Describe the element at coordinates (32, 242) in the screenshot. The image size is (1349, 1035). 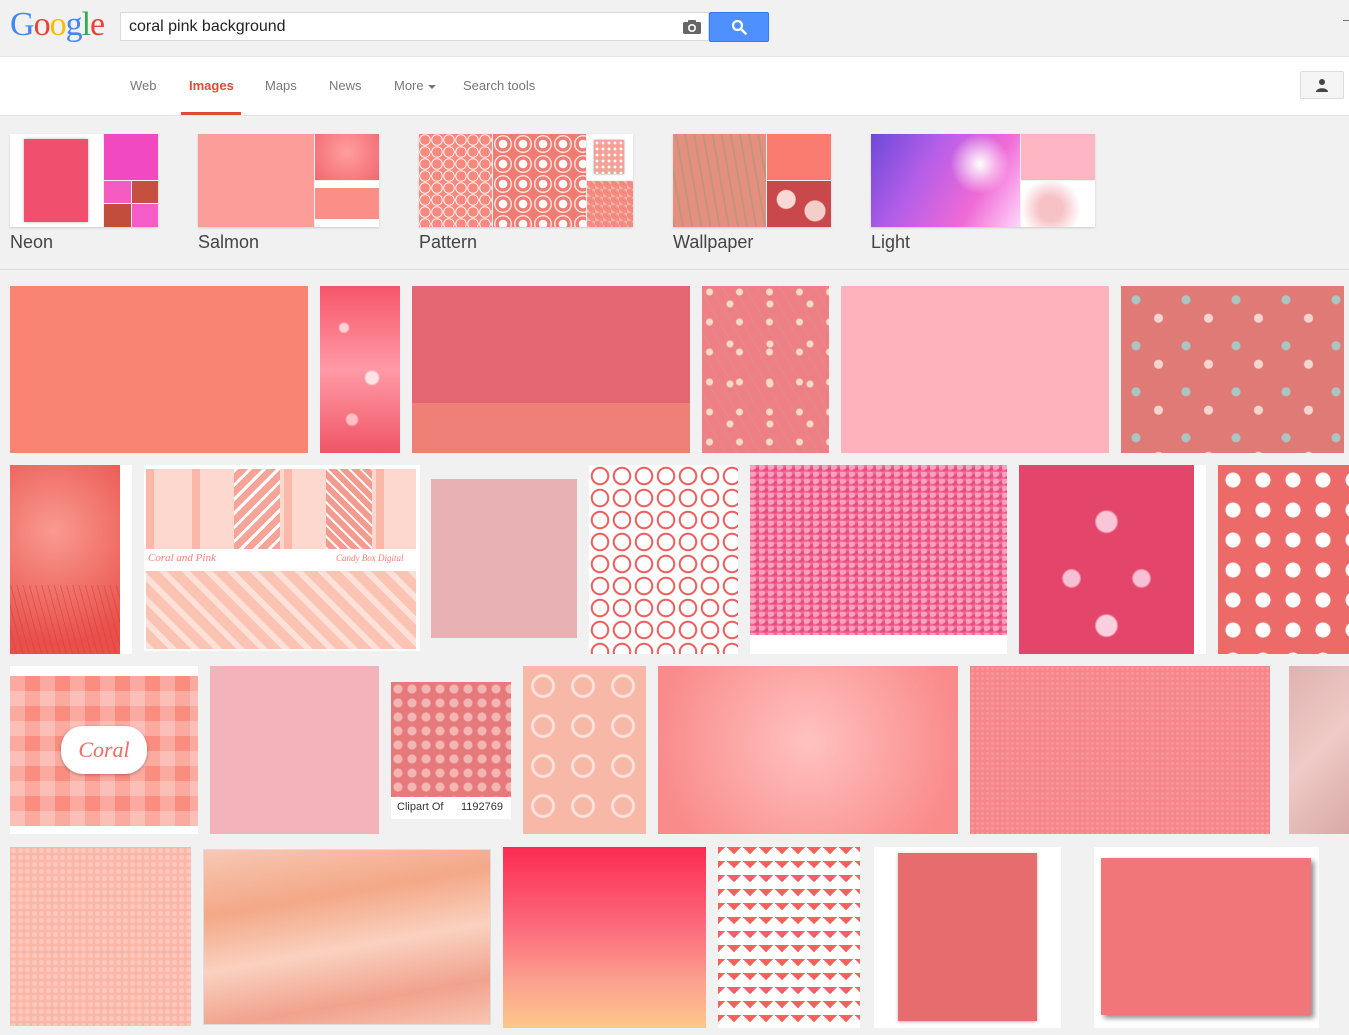
I see `related-label: Neon` at that location.